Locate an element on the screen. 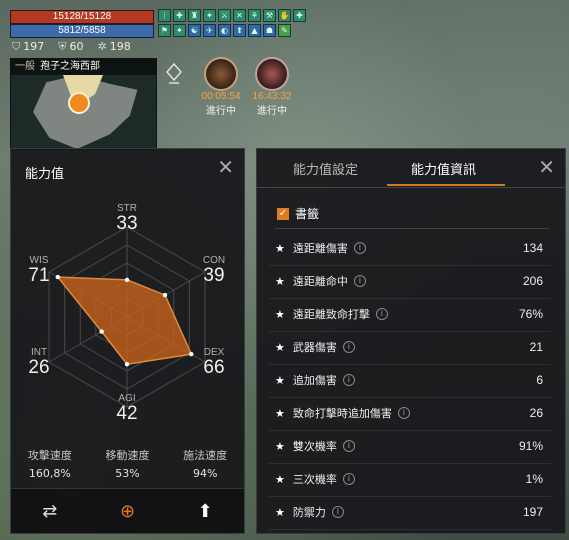 Image resolution: width=569 pixels, height=540 pixels. shield-icon: ⛉ is located at coordinates (16, 46).